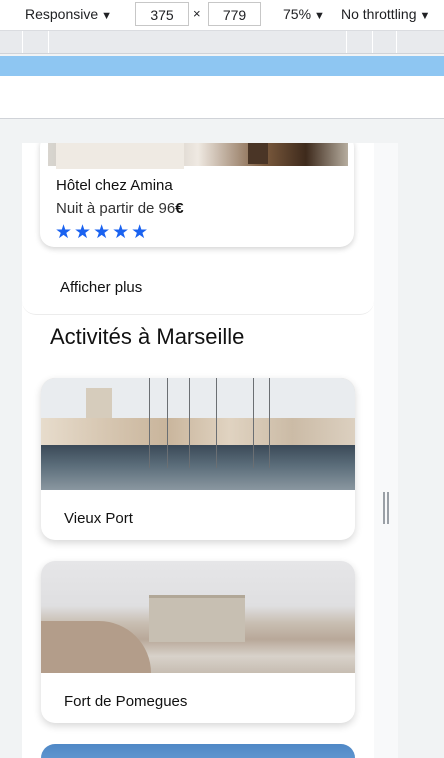  What do you see at coordinates (62, 14) in the screenshot?
I see `device-select-label: Responsive` at bounding box center [62, 14].